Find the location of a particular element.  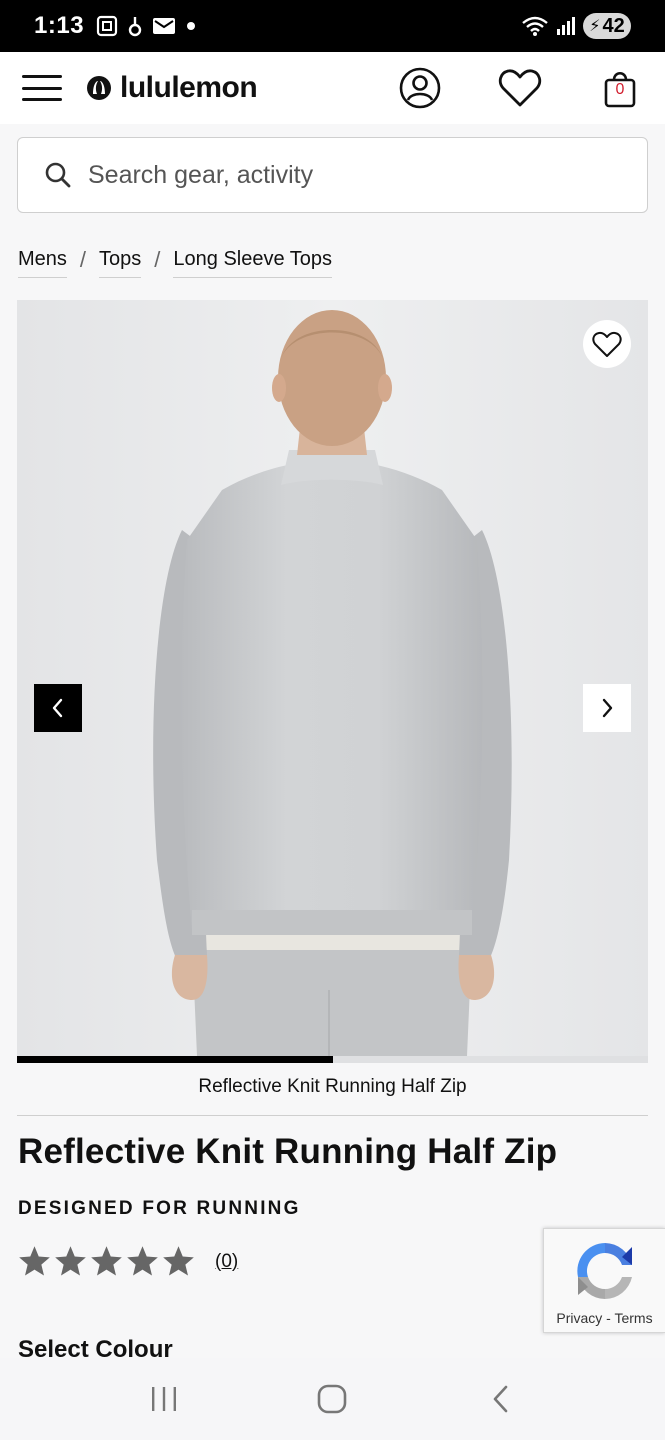

battery-indicator: ⚡ 42 is located at coordinates (607, 26).